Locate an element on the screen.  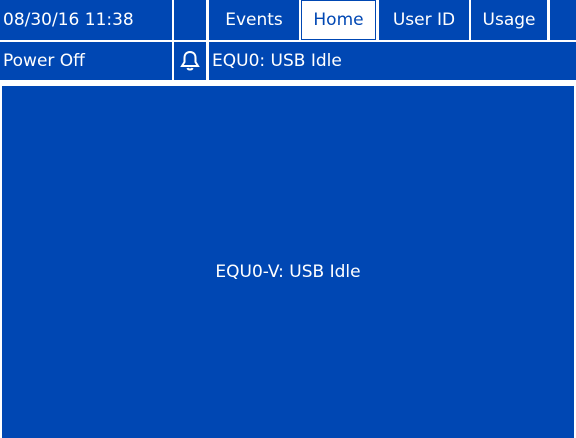
tab-usage: Usage is located at coordinates (509, 20).